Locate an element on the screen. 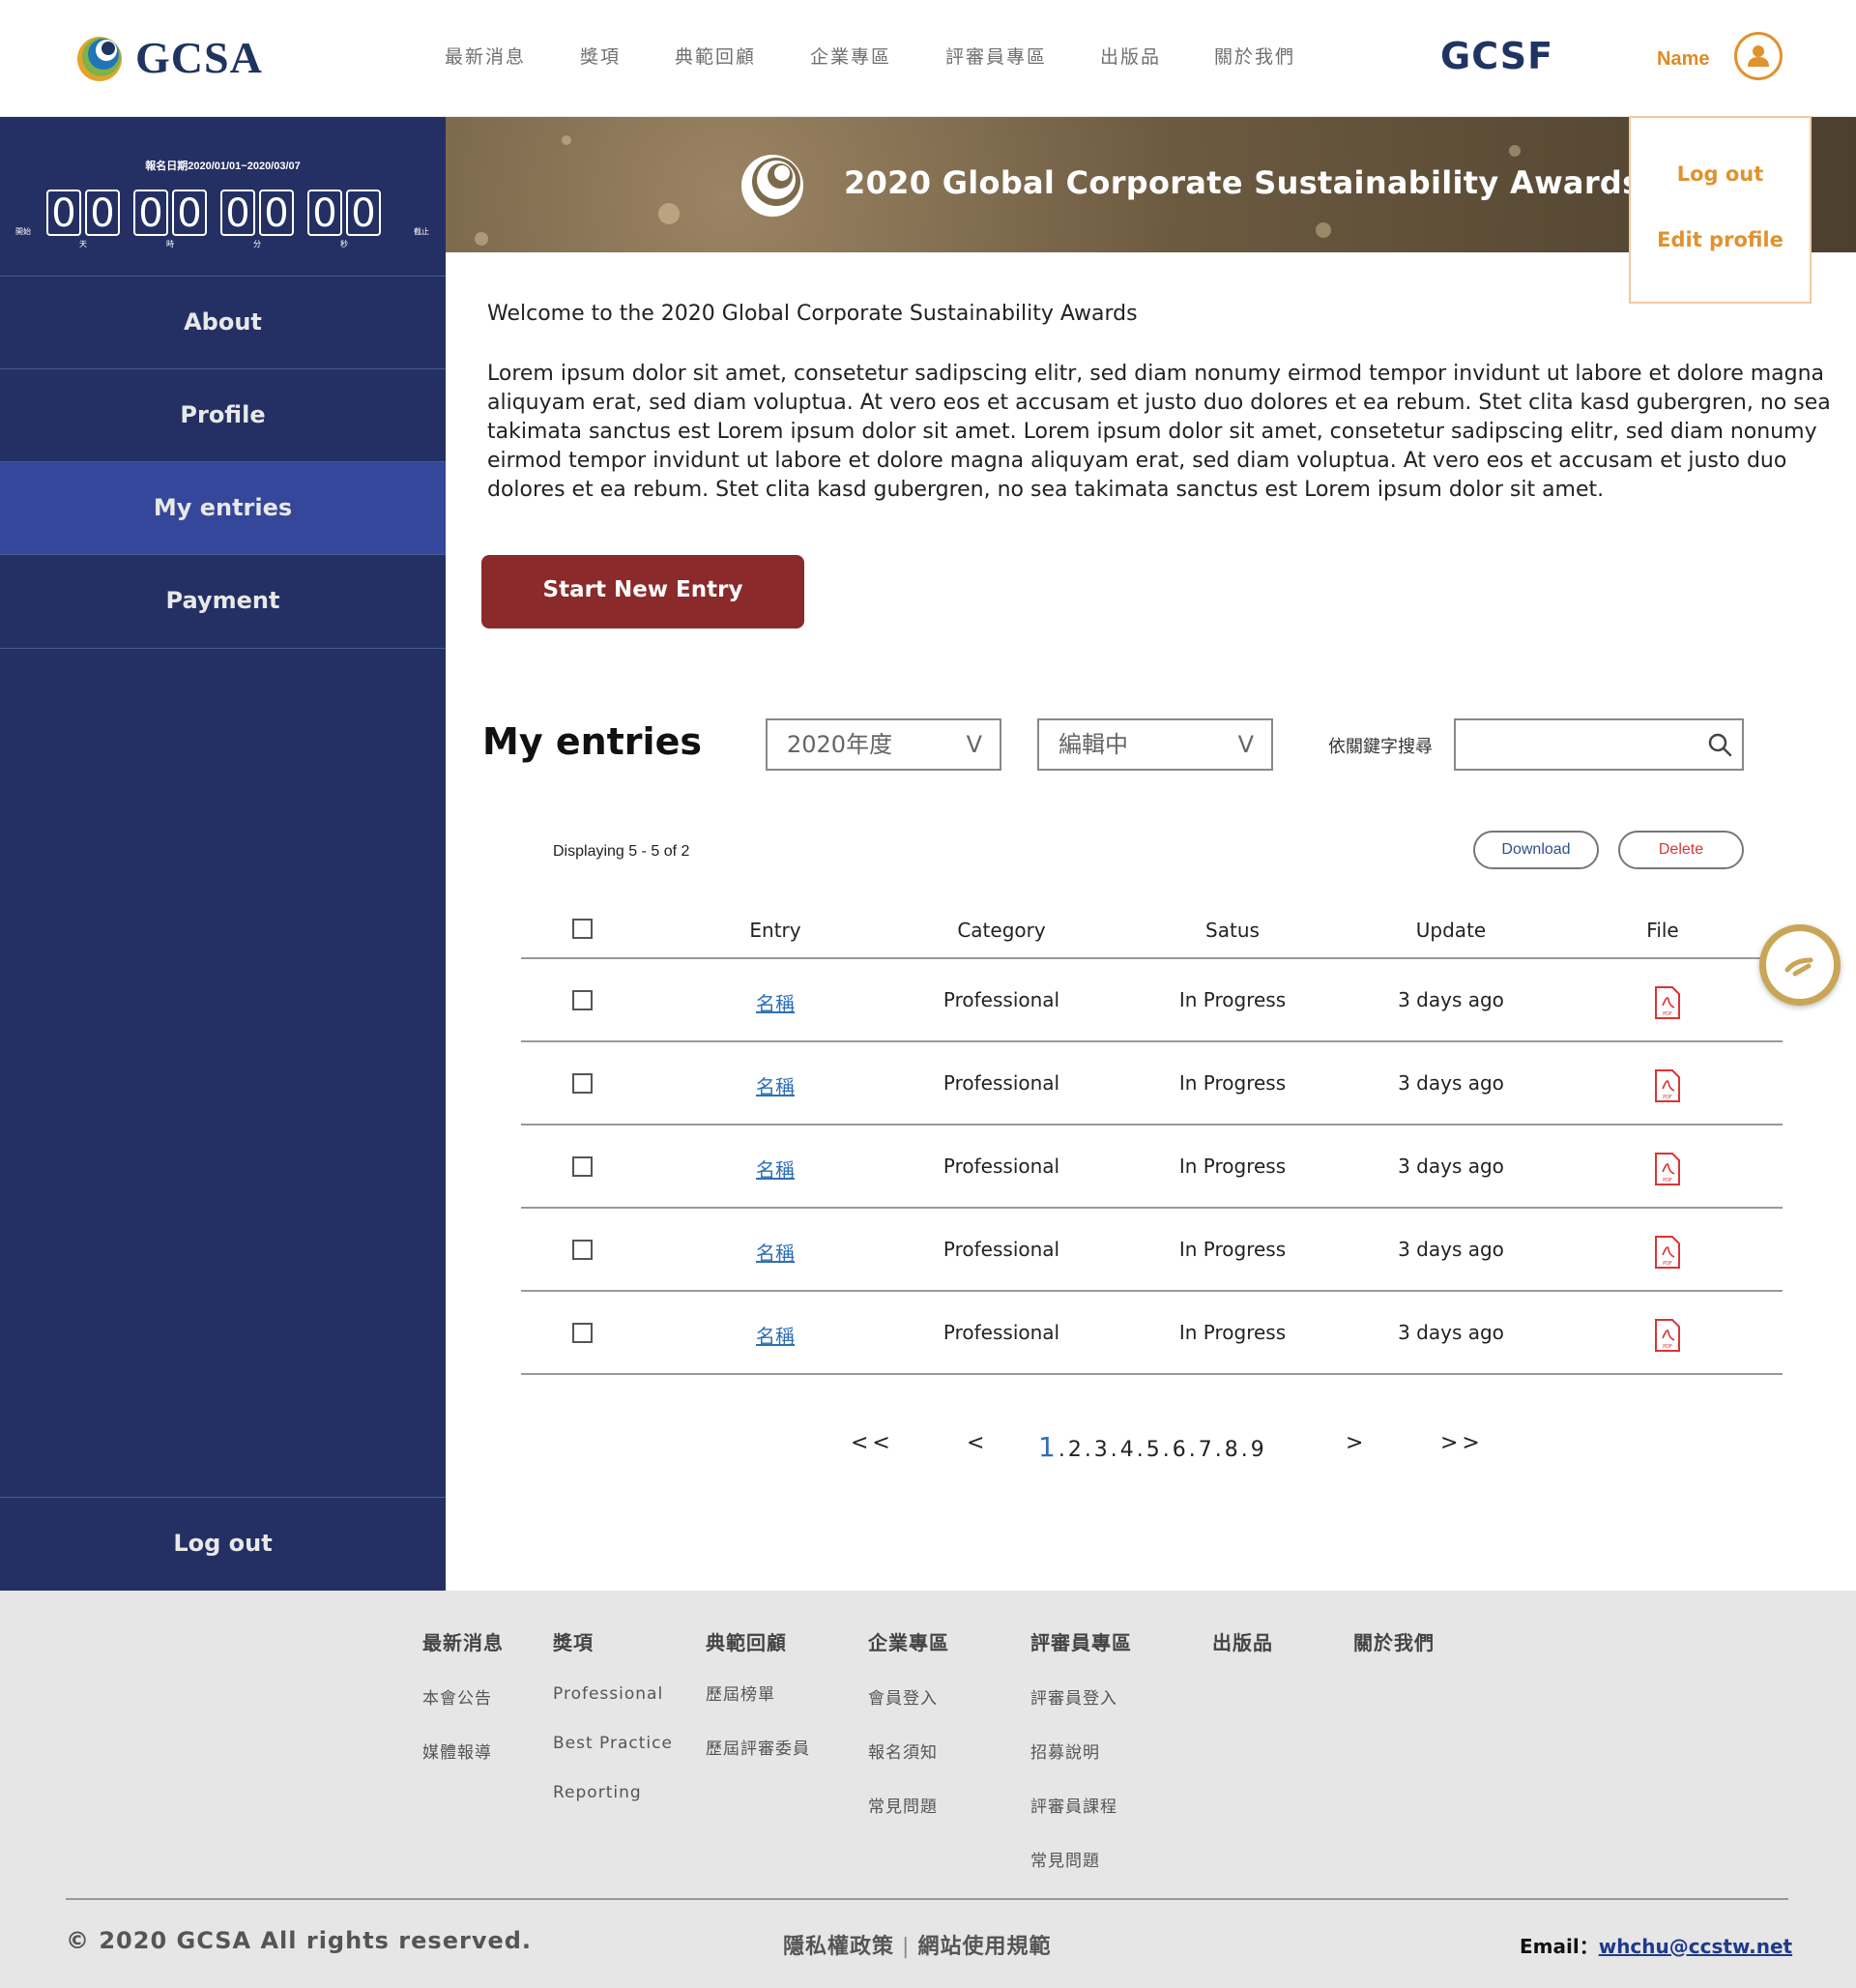 The width and height of the screenshot is (1856, 1988). keyword-search-input is located at coordinates (1599, 744).